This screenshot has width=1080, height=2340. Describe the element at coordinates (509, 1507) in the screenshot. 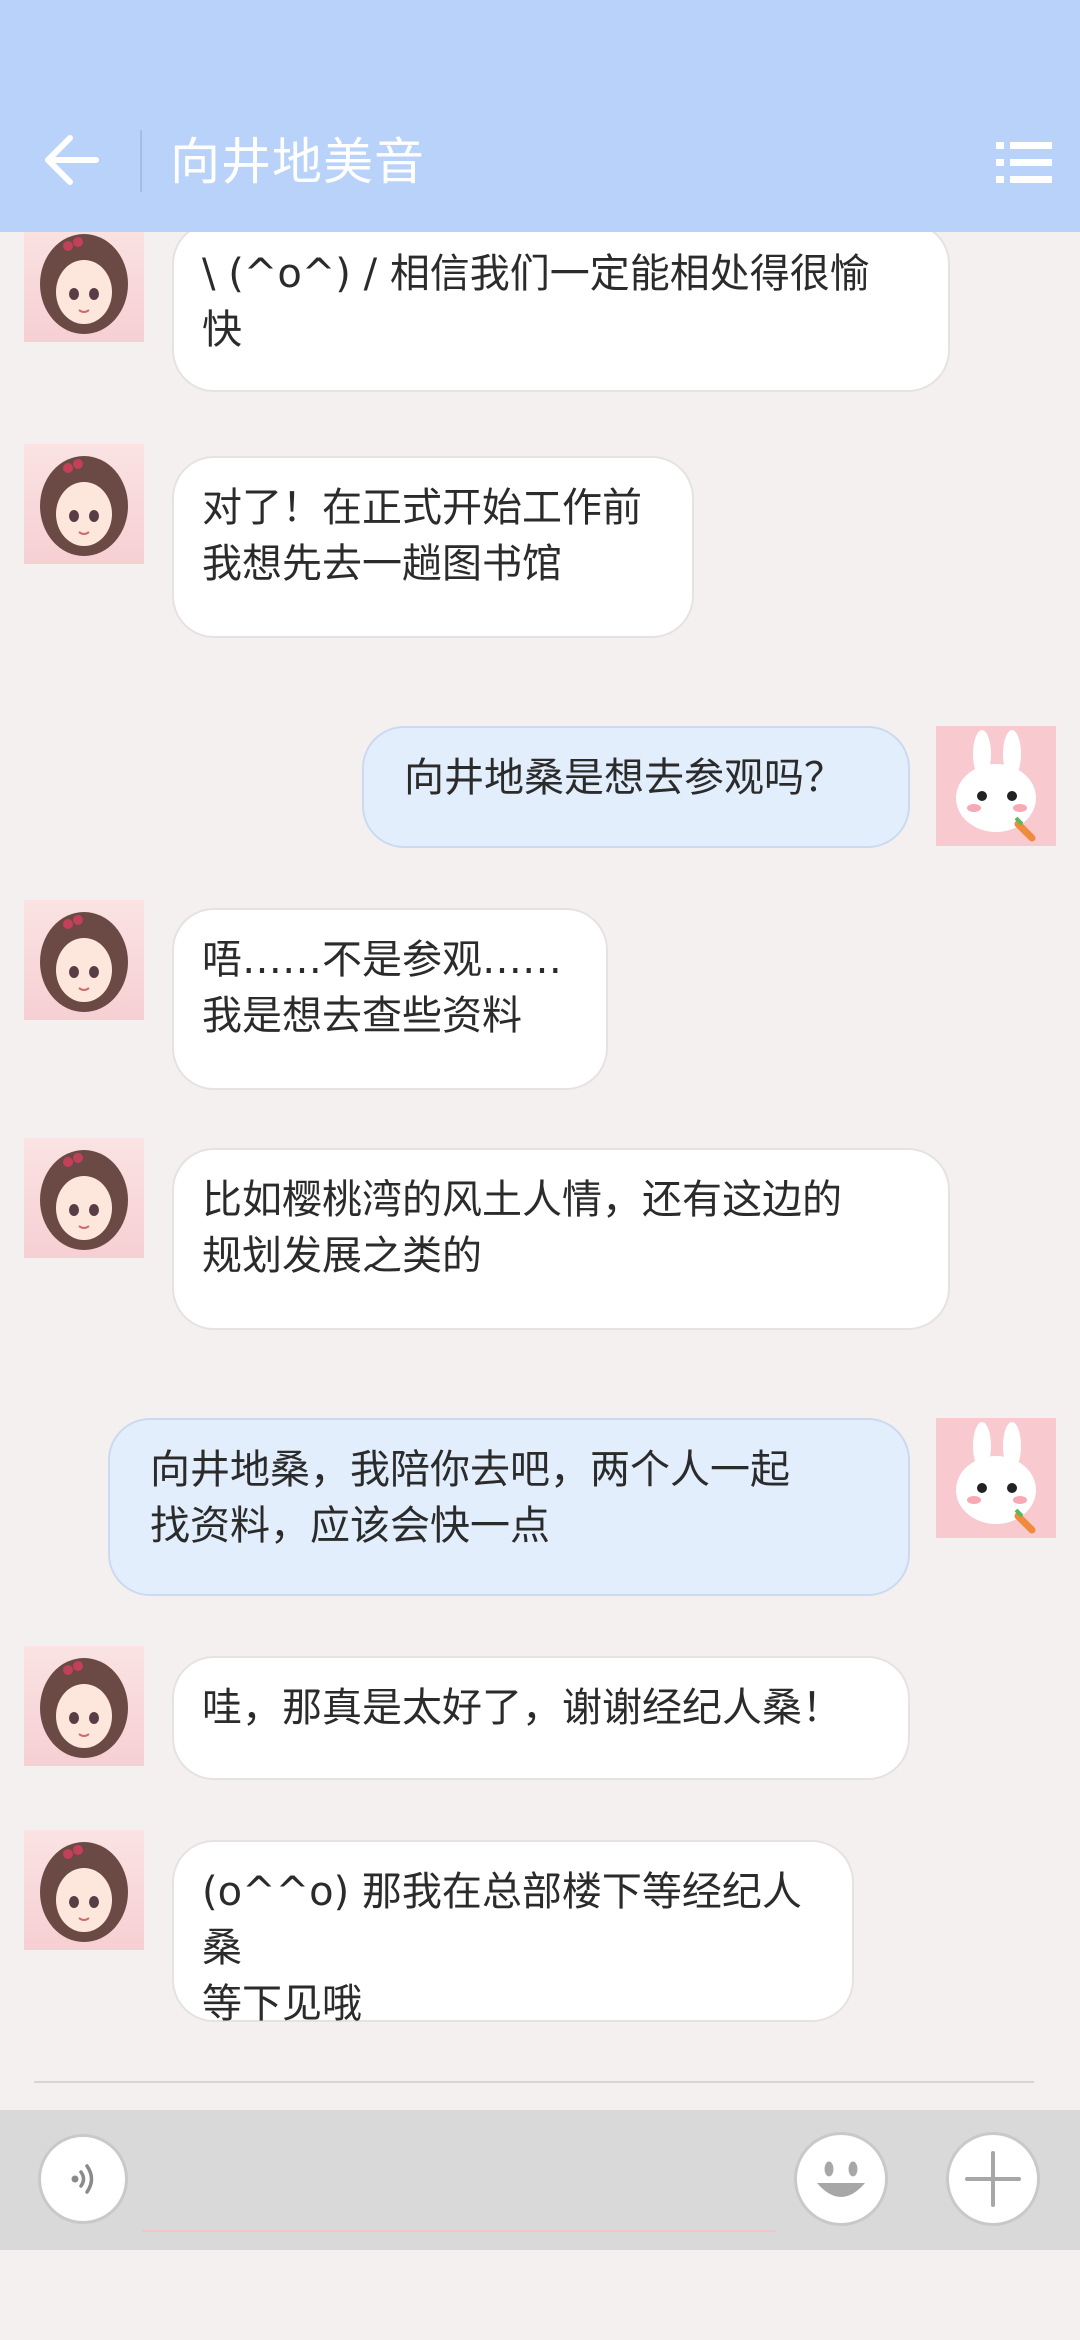

I see `message-bubble: 向井地桑，我陪你去吧，两个人一起 找资料，应该会快一点` at that location.